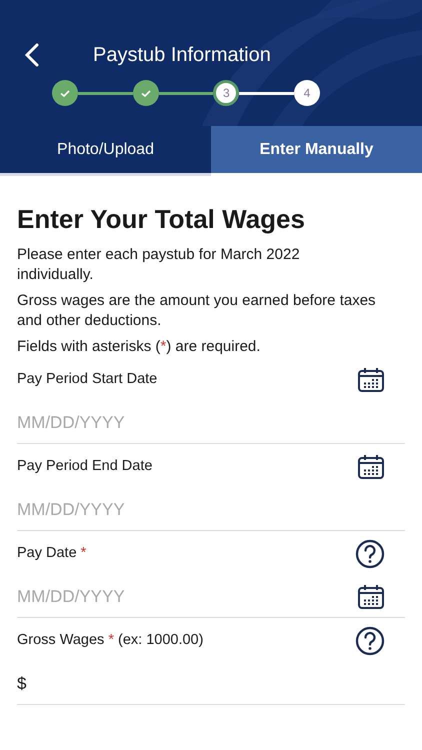 The image size is (422, 750). I want to click on screen-title: Paystub Information, so click(182, 55).